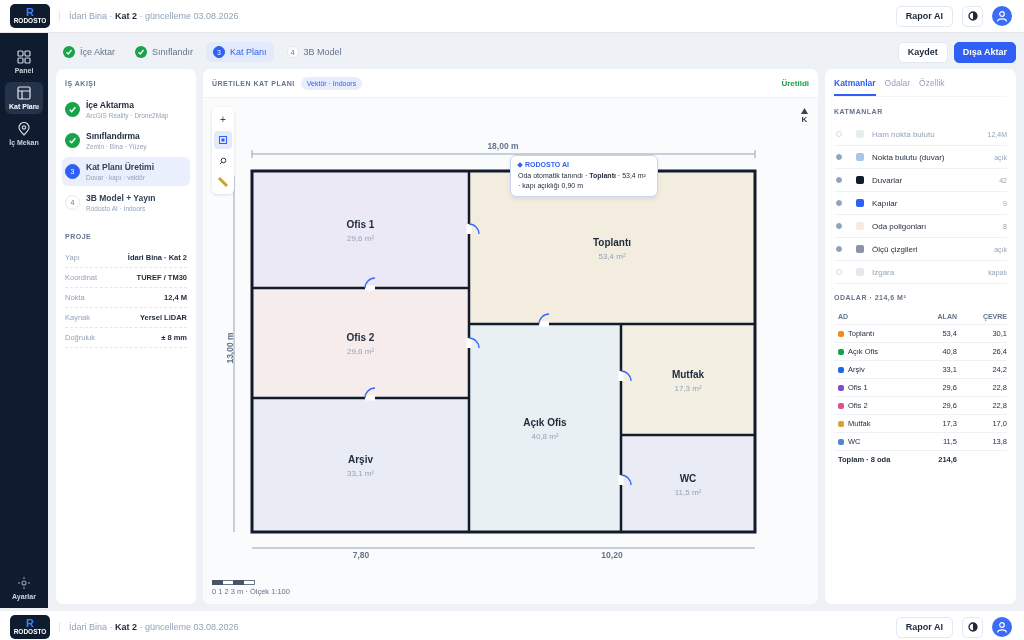 Image resolution: width=1024 pixels, height=640 pixels. What do you see at coordinates (223, 161) in the screenshot?
I see `search-icon` at bounding box center [223, 161].